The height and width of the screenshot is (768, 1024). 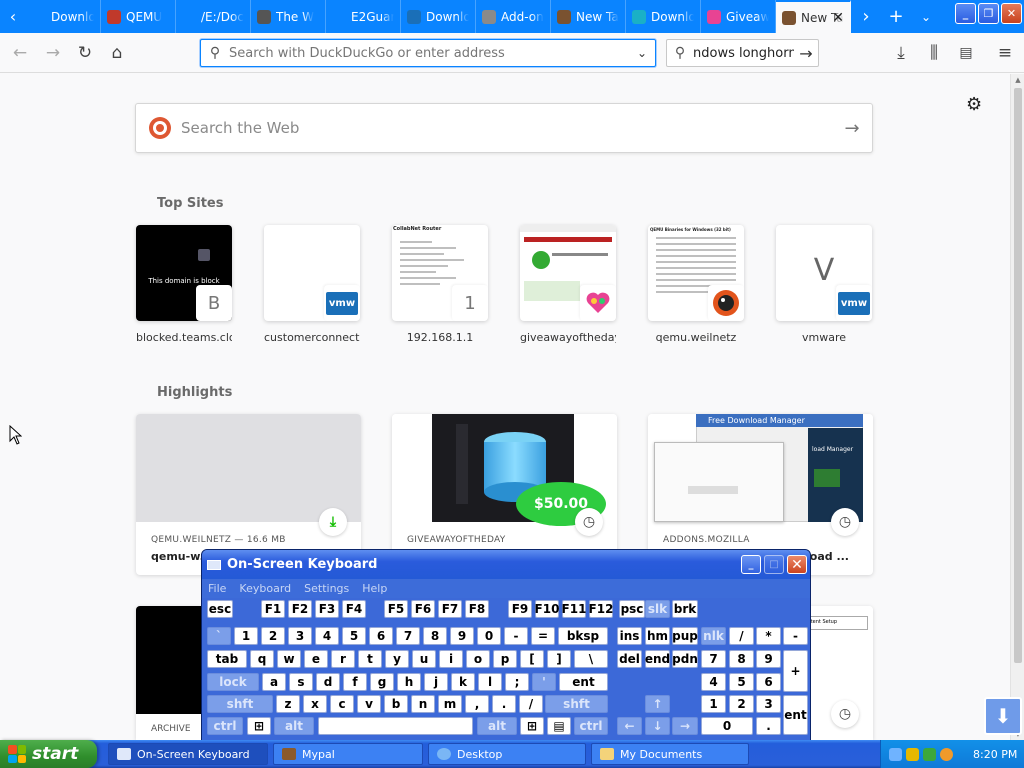 What do you see at coordinates (513, 16) in the screenshot?
I see `browser-tab: Add-ons` at bounding box center [513, 16].